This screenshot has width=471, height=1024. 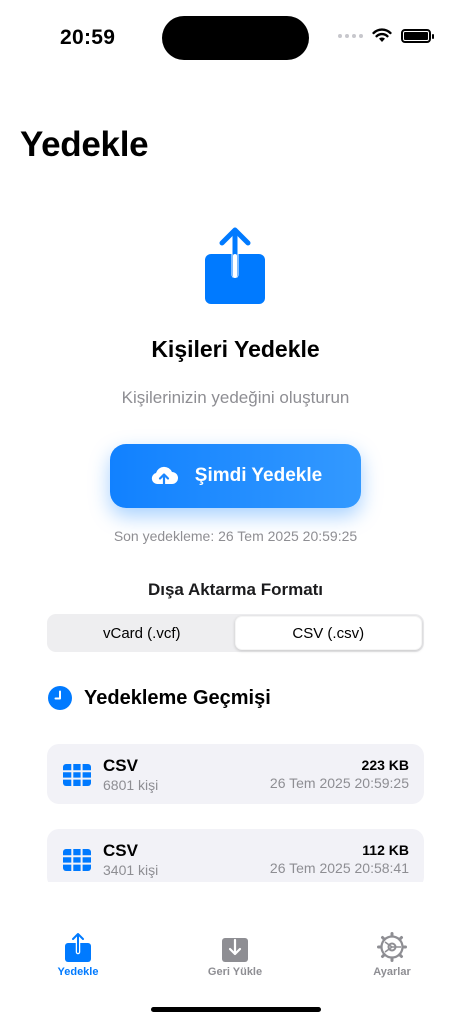 I want to click on history-title: Yedekleme Geçmişi, so click(x=177, y=697).